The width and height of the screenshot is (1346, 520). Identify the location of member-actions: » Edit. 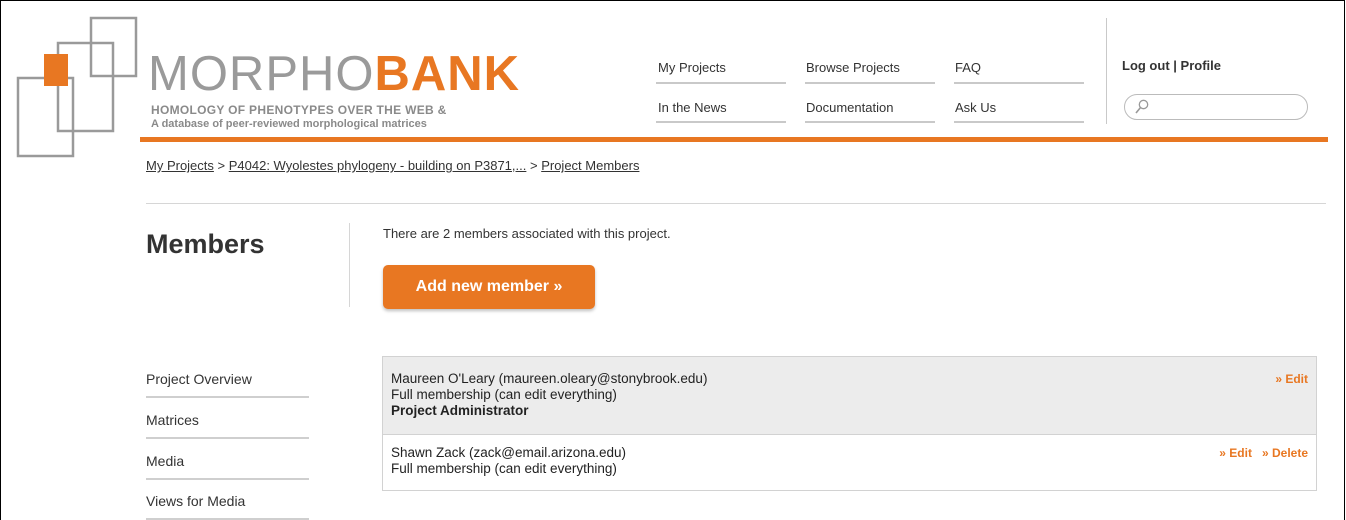
(1286, 379).